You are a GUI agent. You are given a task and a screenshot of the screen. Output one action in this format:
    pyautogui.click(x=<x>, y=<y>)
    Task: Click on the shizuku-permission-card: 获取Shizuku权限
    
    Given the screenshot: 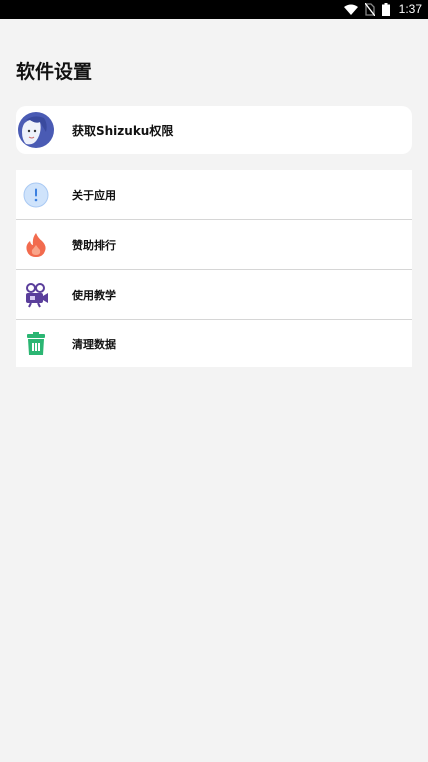 What is the action you would take?
    pyautogui.click(x=214, y=130)
    